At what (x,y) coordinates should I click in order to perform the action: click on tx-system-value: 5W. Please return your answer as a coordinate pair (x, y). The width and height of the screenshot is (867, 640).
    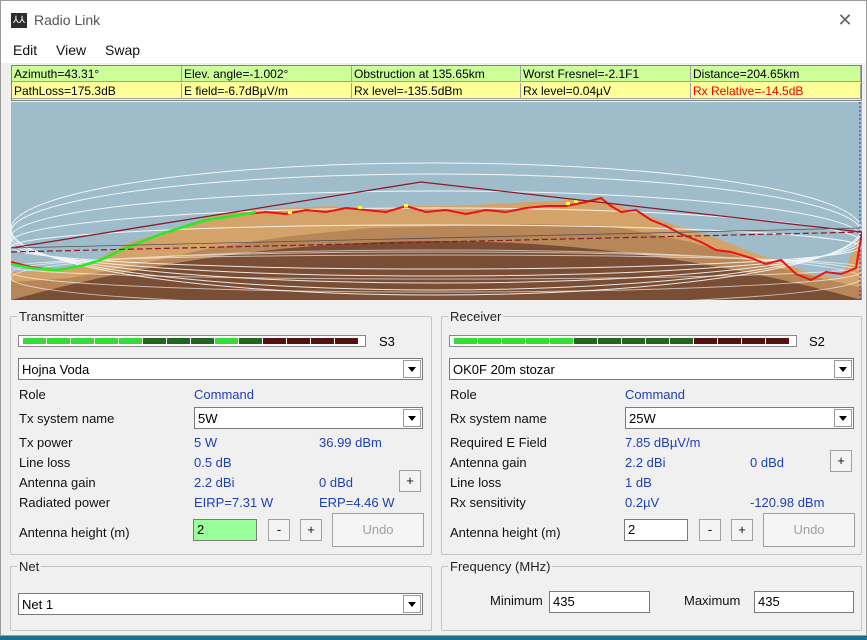
    Looking at the image, I should click on (208, 418).